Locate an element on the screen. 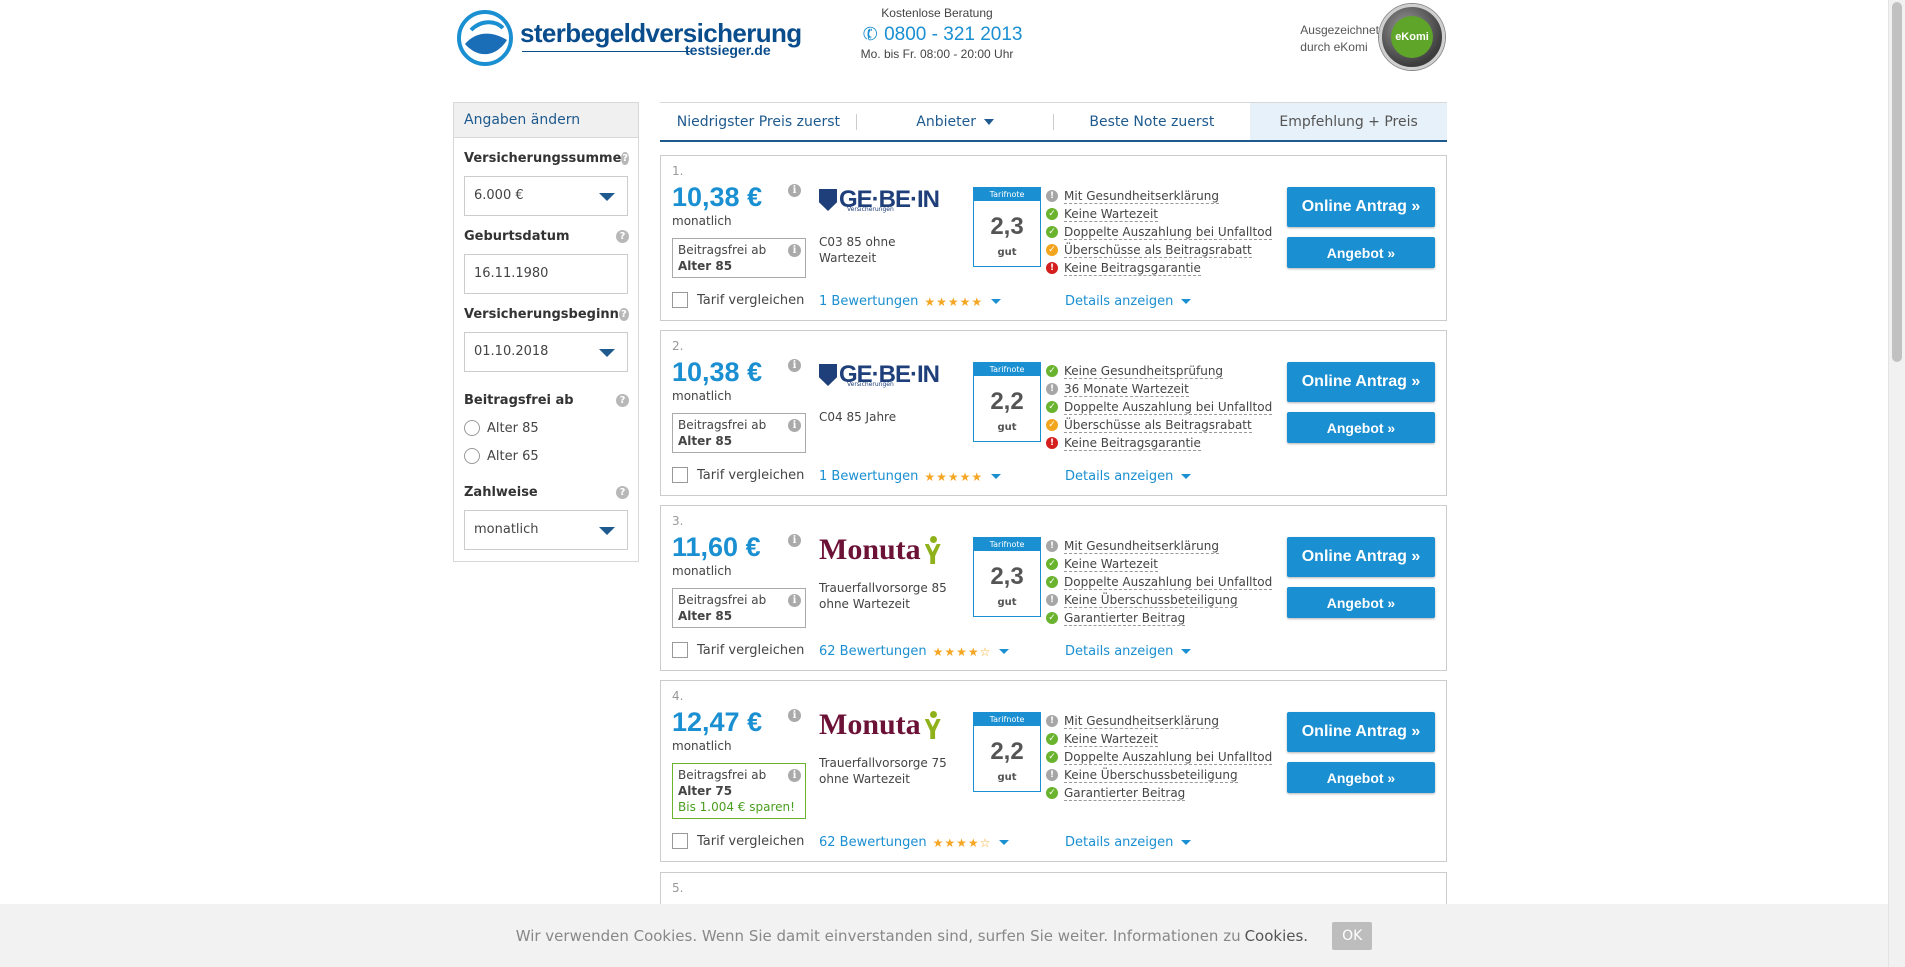  insurer-logo-monuta: Monuta is located at coordinates (879, 550).